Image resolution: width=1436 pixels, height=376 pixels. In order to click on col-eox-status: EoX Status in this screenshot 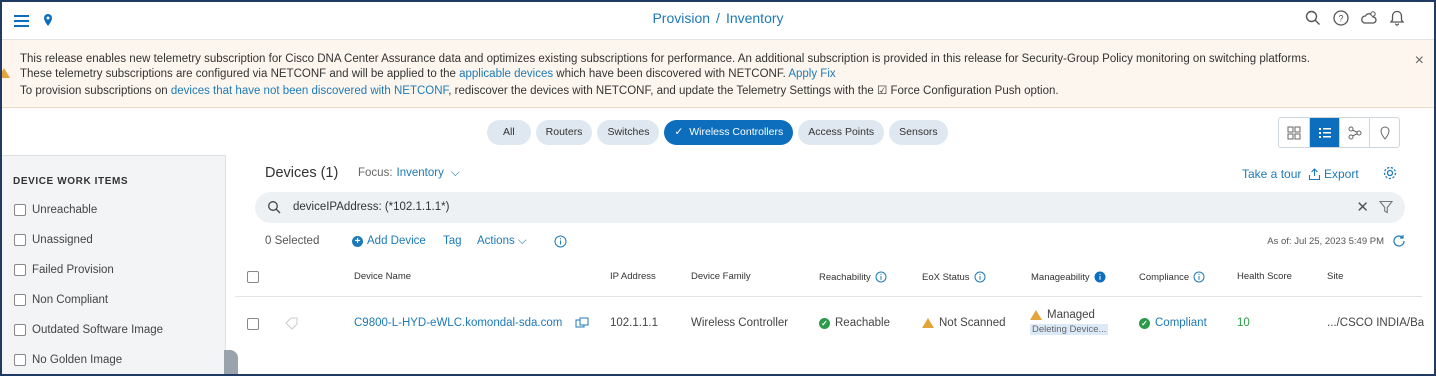, I will do `click(954, 277)`.